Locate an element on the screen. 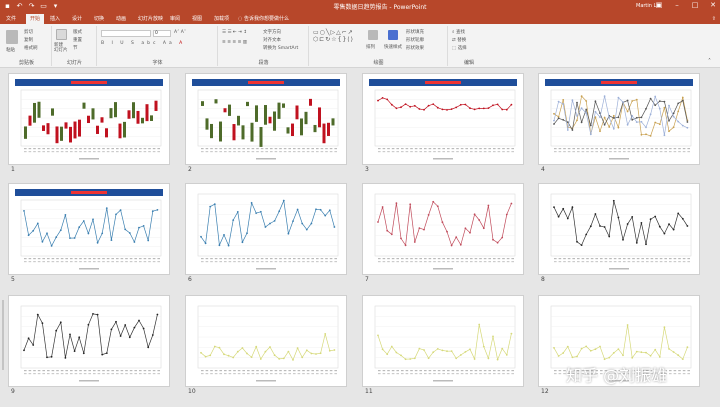  align-buttons: ≡ ≡ ≡ ≡ ▥ is located at coordinates (234, 42).